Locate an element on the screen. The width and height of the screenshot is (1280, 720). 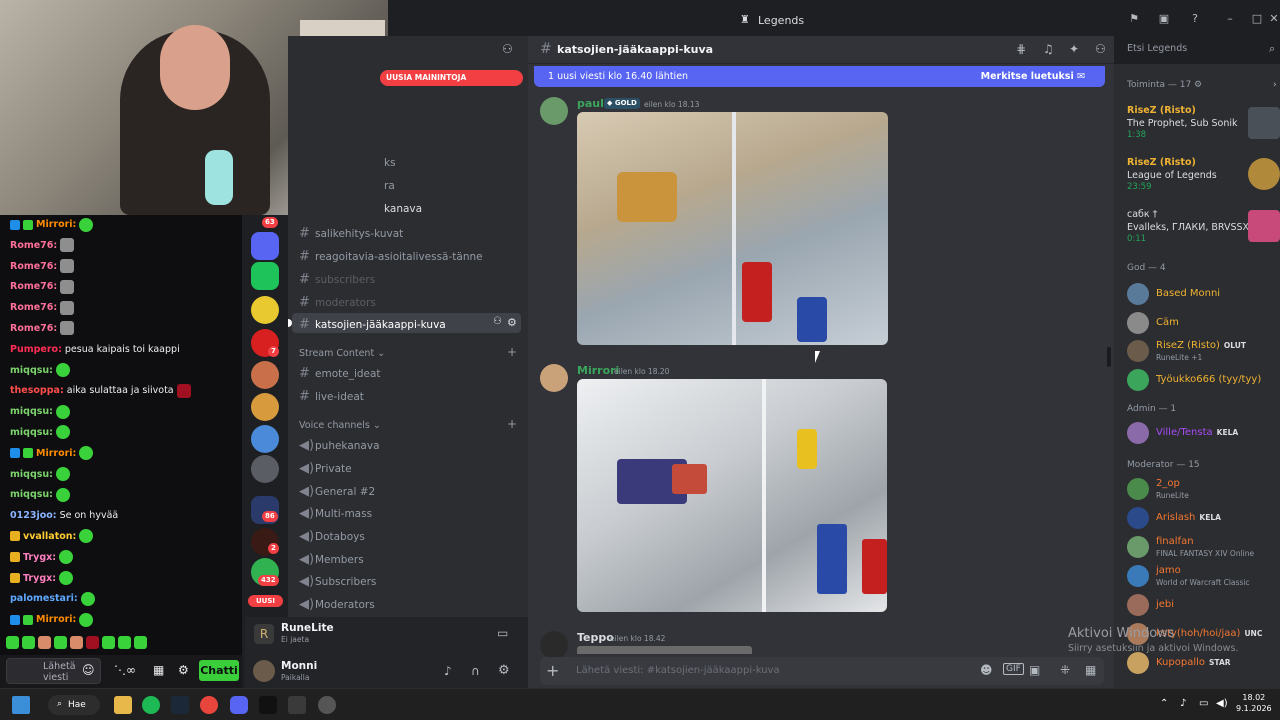
attach-plus-icon: + is located at coordinates (552, 670).